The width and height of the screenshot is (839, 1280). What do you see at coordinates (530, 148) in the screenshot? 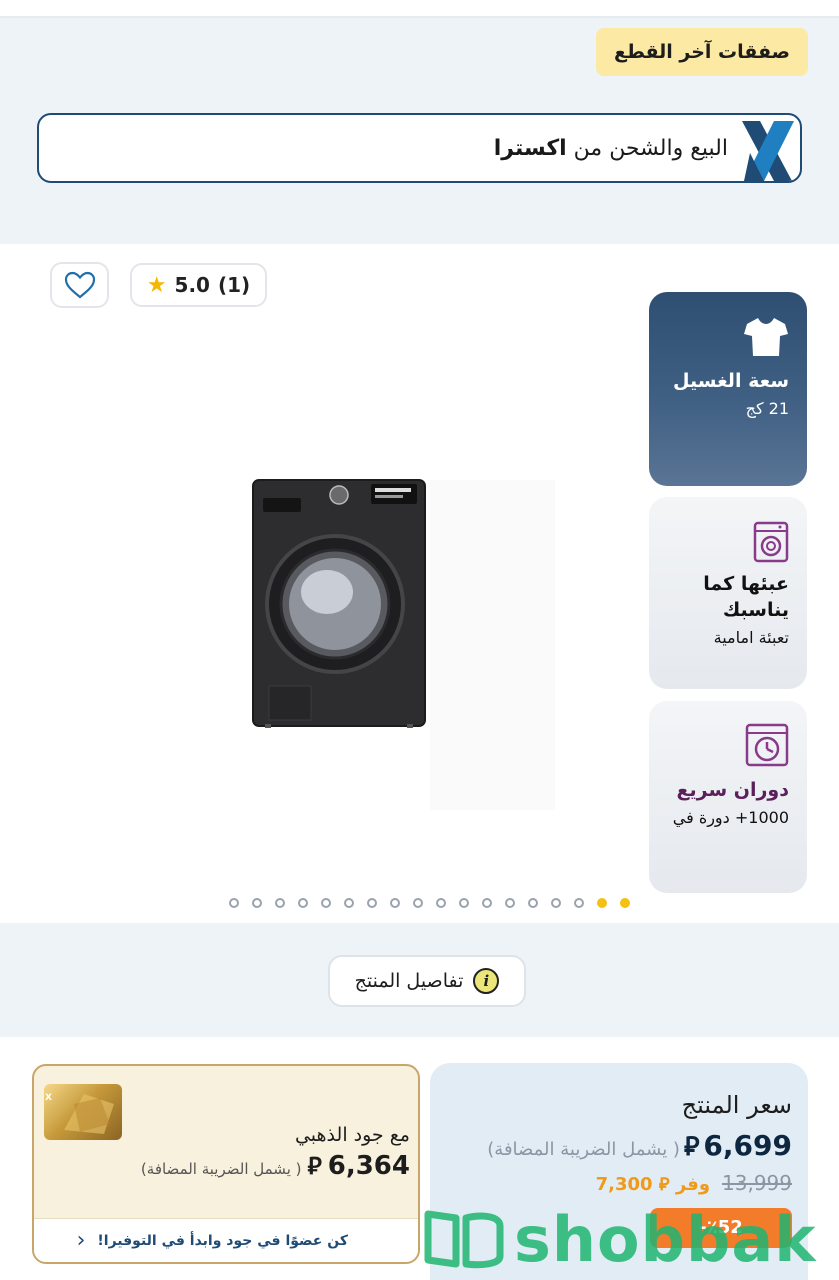
I see `xtra-brand-name: اكسترا` at bounding box center [530, 148].